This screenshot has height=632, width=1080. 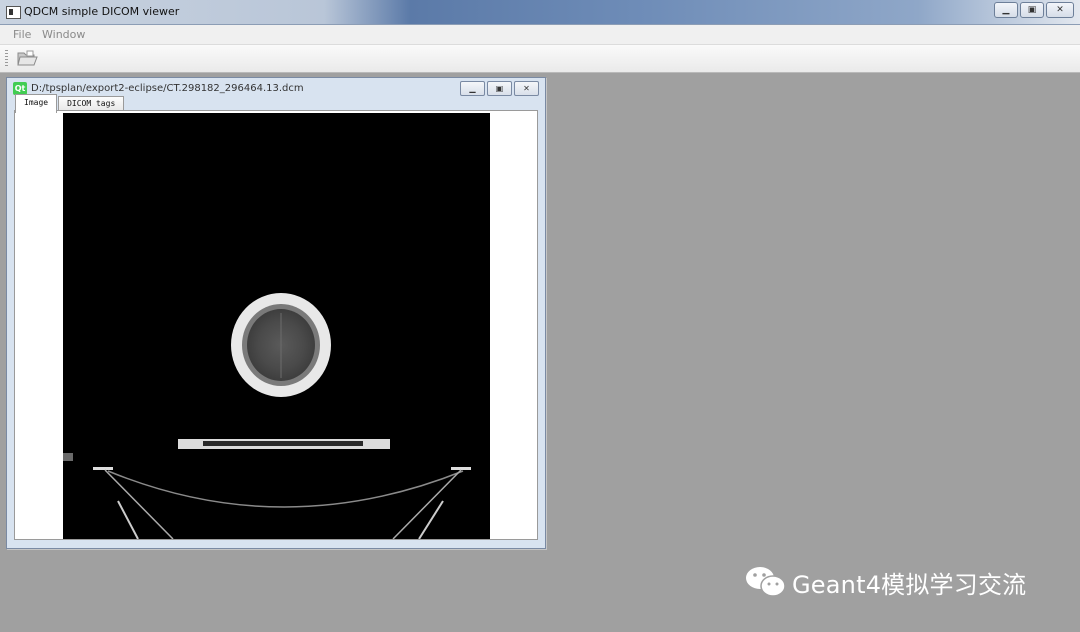 I want to click on open-file-button, so click(x=27, y=58).